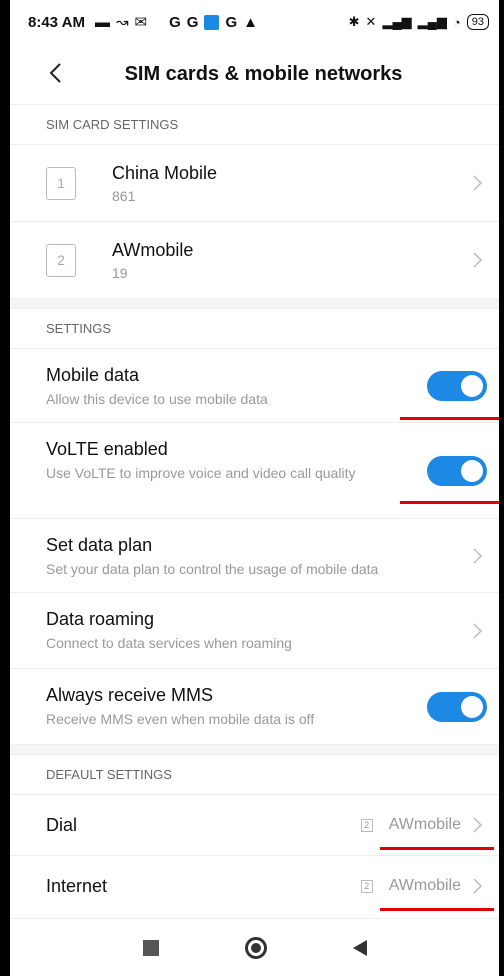 The height and width of the screenshot is (976, 504). I want to click on recents-icon, so click(150, 947).